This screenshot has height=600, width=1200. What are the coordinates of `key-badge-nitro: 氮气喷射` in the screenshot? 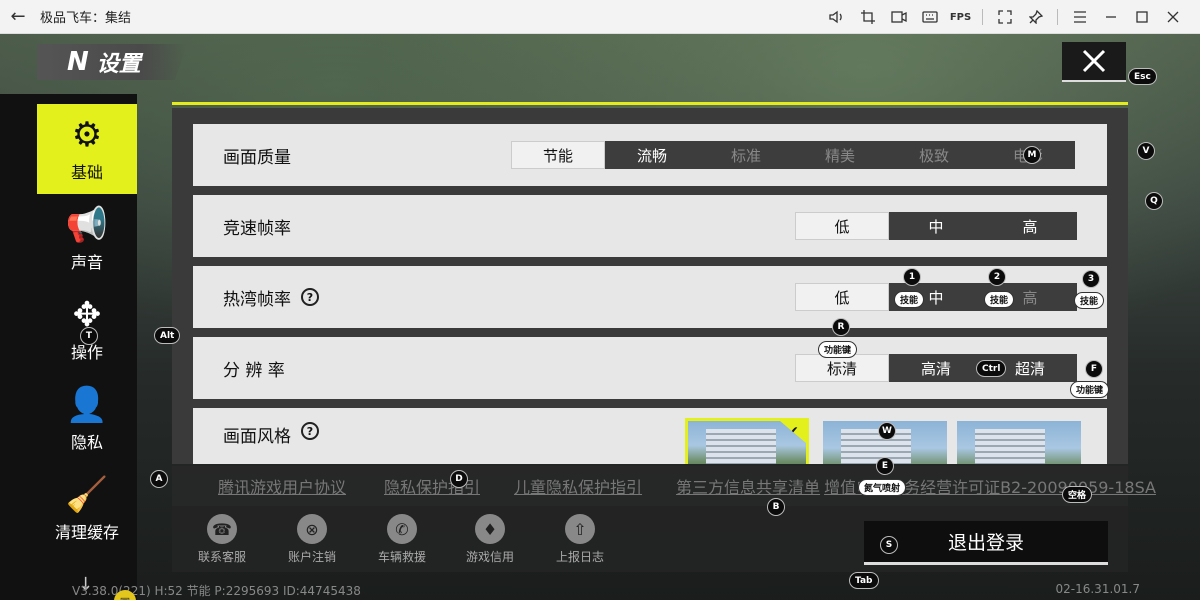 It's located at (882, 487).